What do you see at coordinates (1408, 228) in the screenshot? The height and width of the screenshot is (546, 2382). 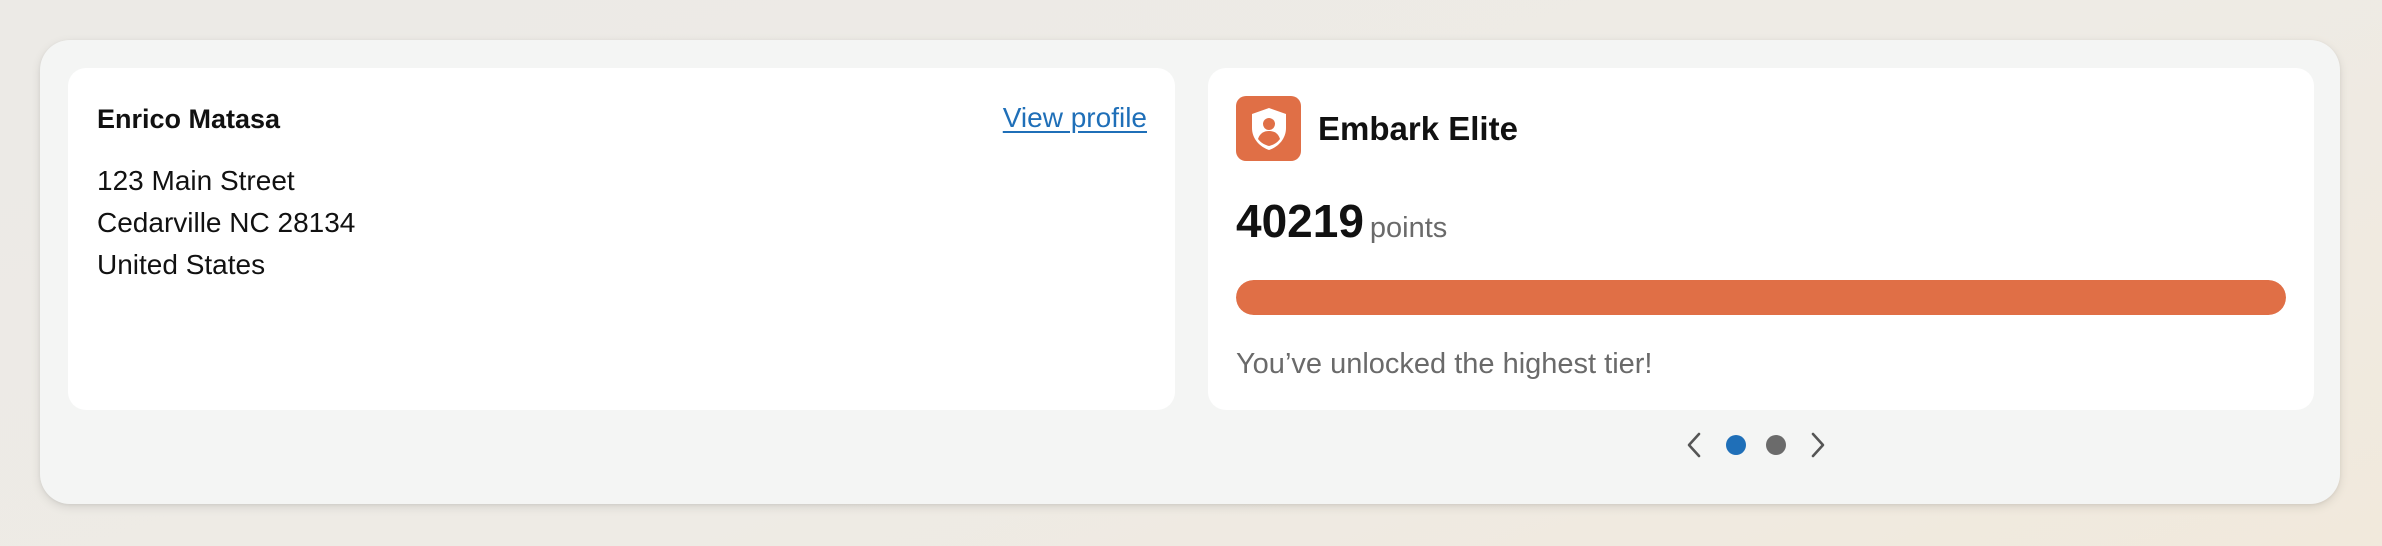 I see `points-unit: points` at bounding box center [1408, 228].